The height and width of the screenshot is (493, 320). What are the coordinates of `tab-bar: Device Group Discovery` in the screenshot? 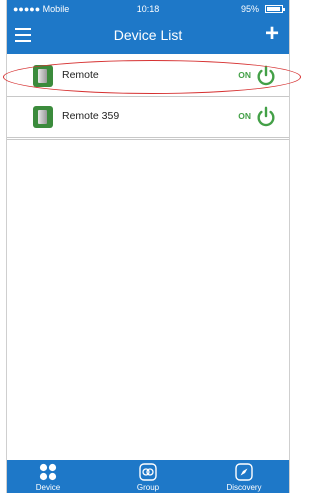 It's located at (148, 476).